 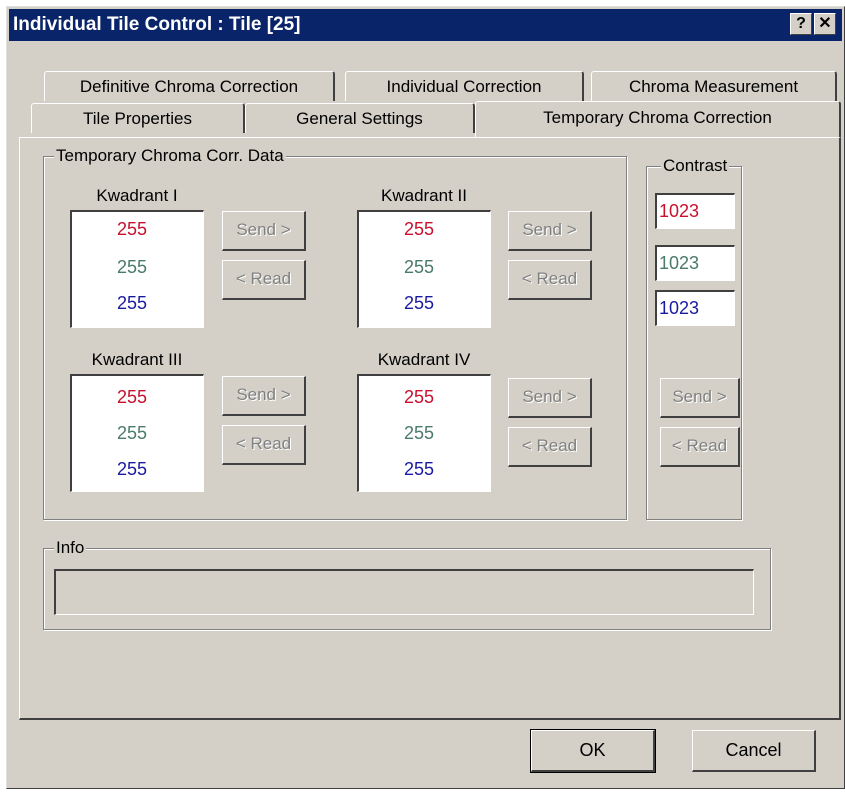 What do you see at coordinates (264, 445) in the screenshot?
I see `quadrant-3-read-button: < Read` at bounding box center [264, 445].